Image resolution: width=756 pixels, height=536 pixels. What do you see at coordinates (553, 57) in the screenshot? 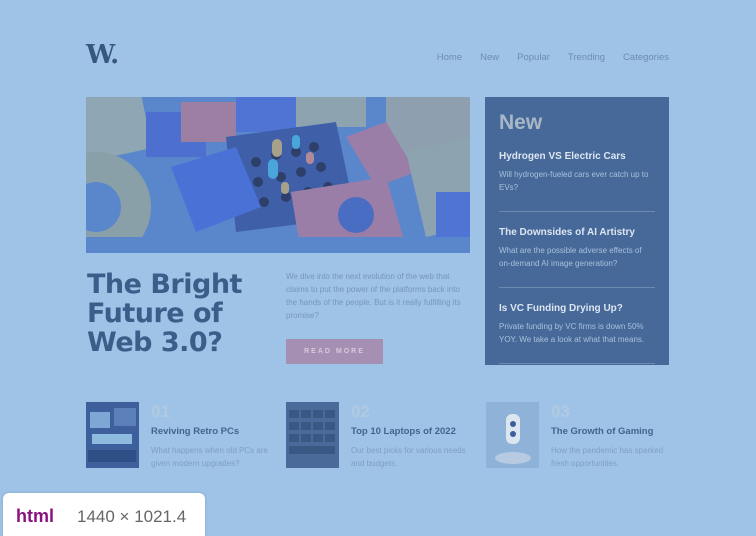
I see `main-nav: Home New Popular Trending Categories` at bounding box center [553, 57].